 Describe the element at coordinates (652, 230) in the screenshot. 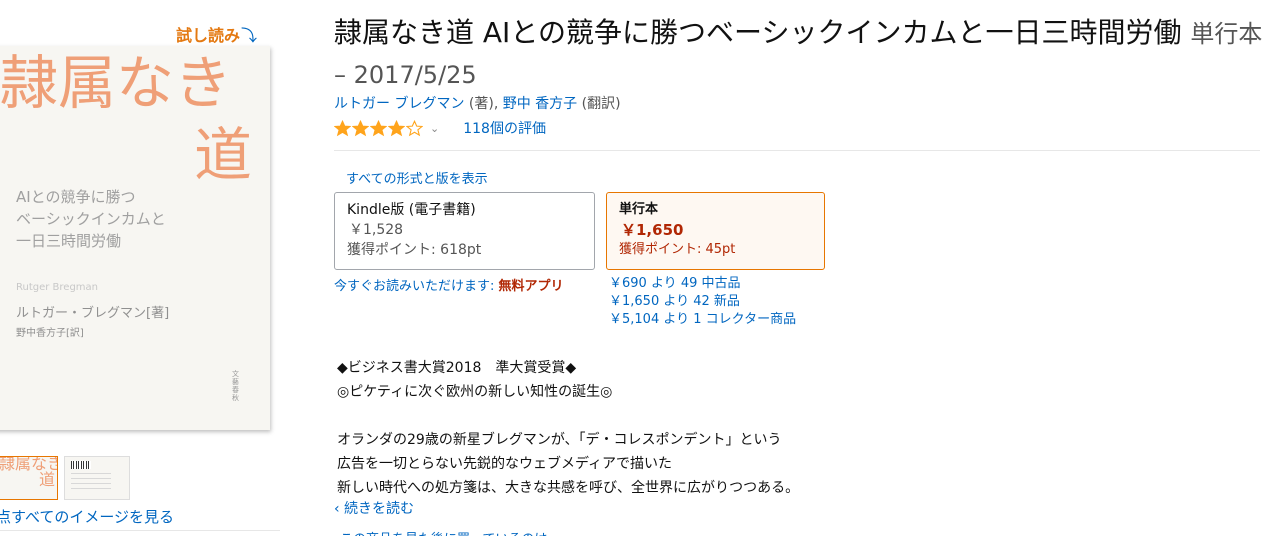

I see `format-price: ￥1,650` at that location.